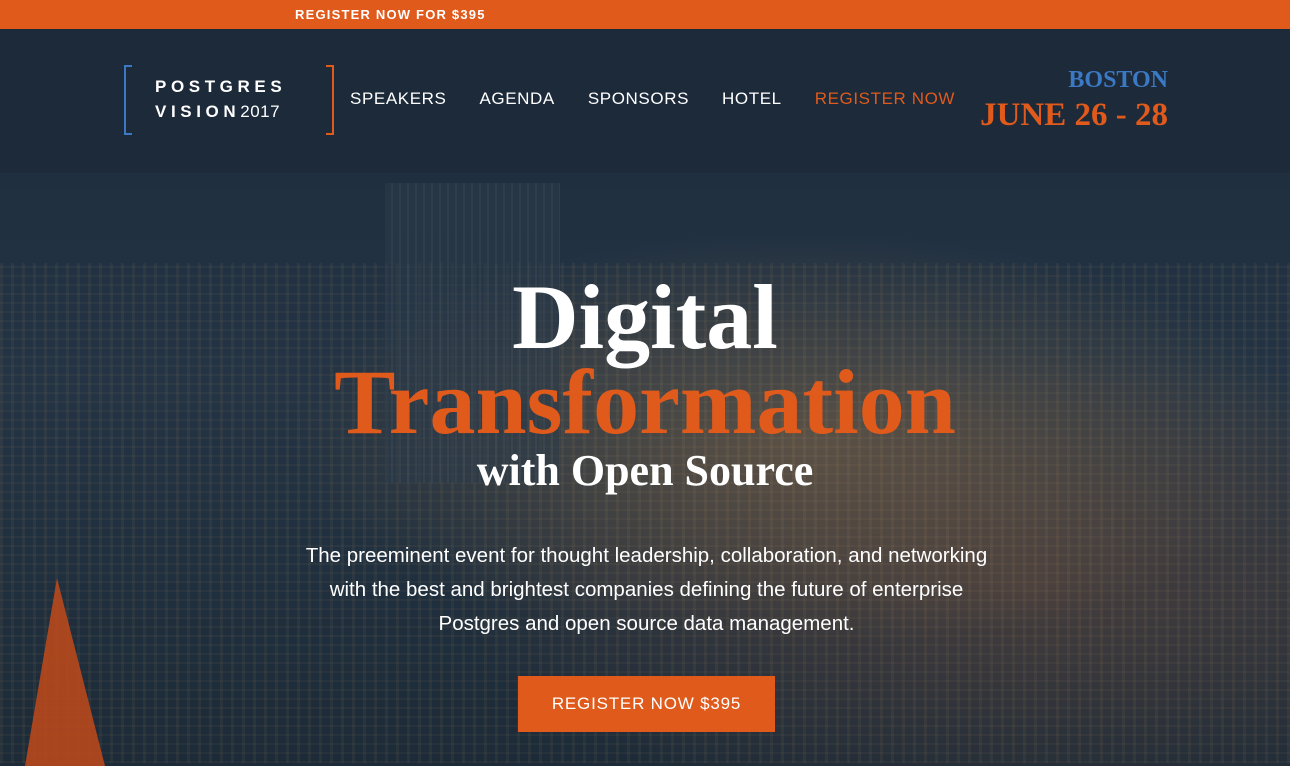 The height and width of the screenshot is (766, 1290). I want to click on nav-item-hotel: HOTEL, so click(752, 99).